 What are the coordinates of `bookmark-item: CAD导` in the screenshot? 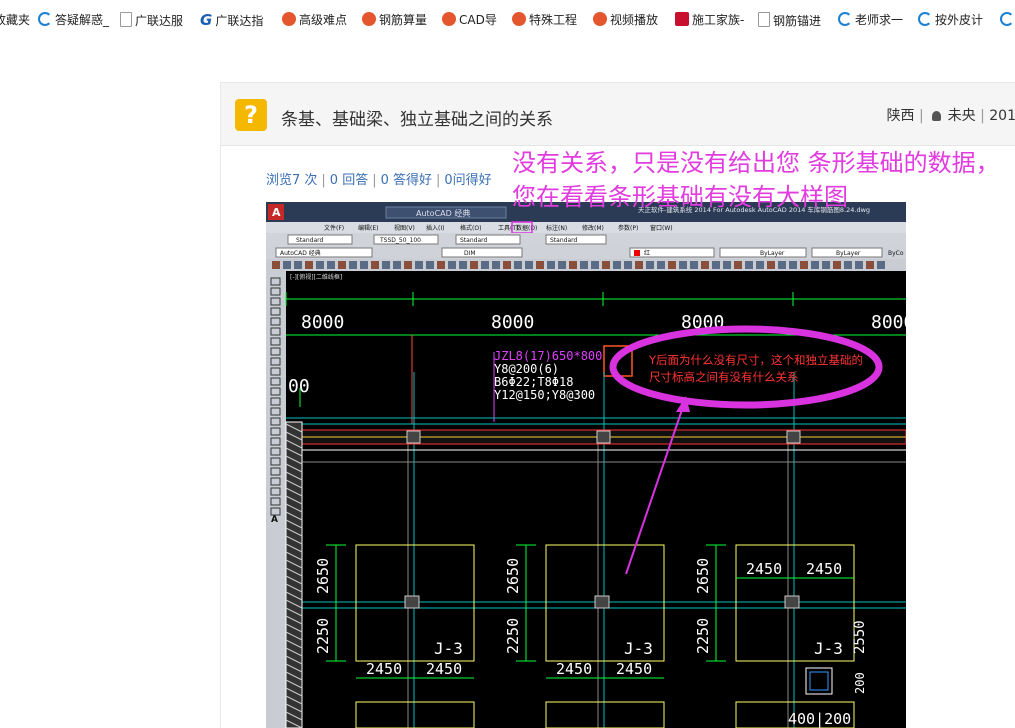 It's located at (469, 20).